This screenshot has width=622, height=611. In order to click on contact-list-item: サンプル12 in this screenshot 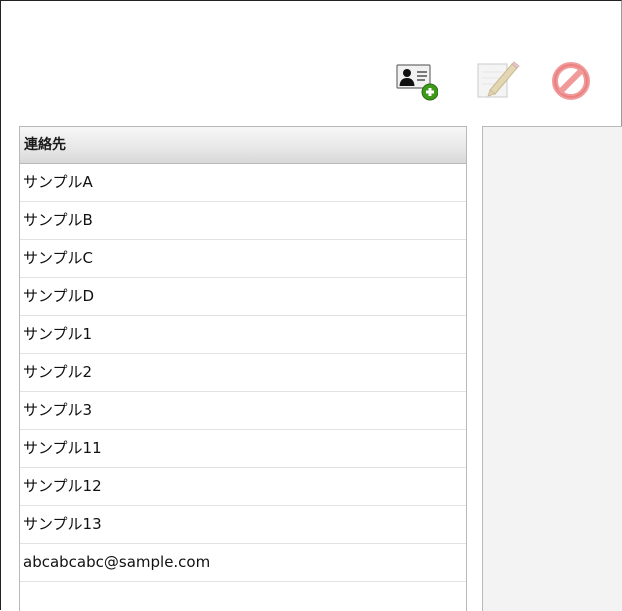, I will do `click(243, 487)`.